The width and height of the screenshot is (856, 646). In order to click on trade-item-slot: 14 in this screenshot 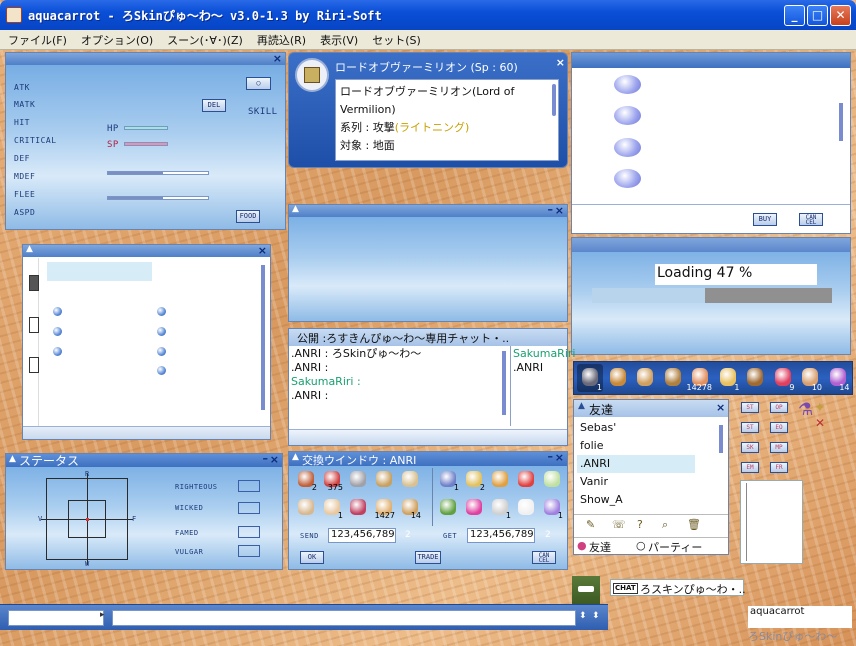, I will do `click(410, 509)`.